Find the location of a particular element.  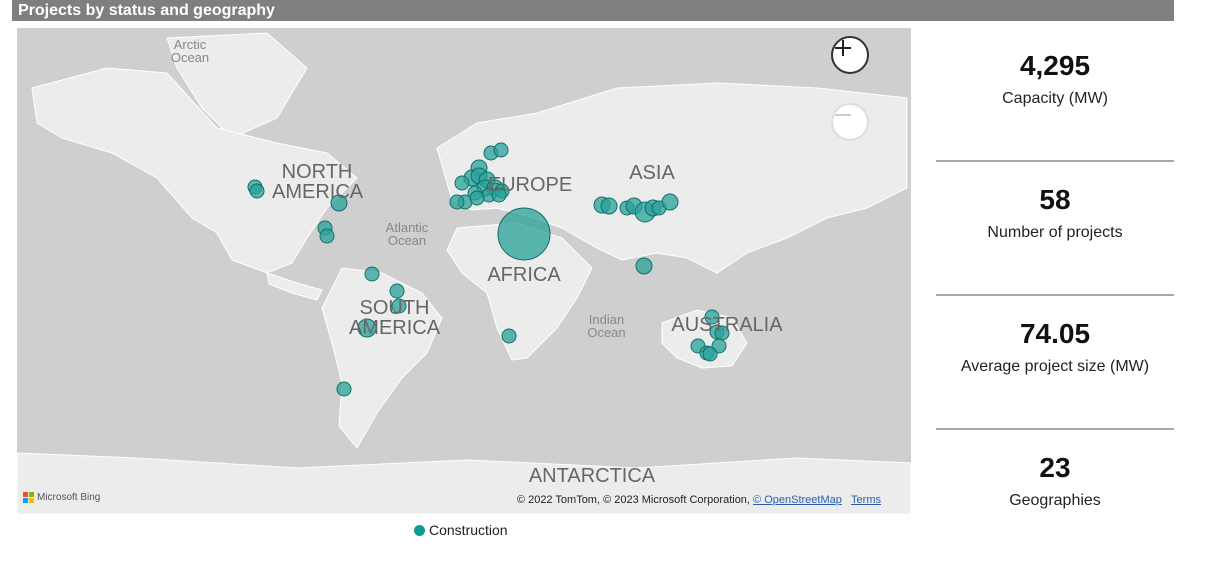

kpi-card-number-of-projects: 58 Number of projects is located at coordinates (1055, 228).